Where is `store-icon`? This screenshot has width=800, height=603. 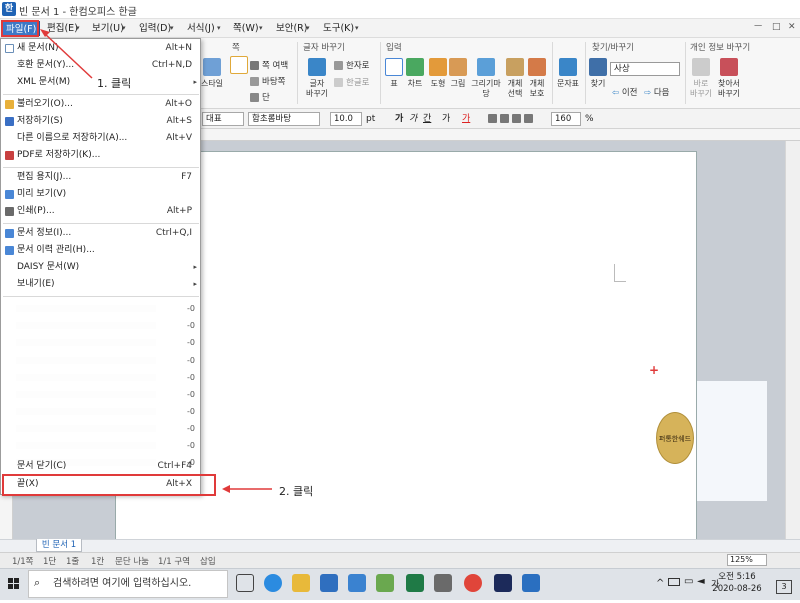
store-icon is located at coordinates (329, 583).